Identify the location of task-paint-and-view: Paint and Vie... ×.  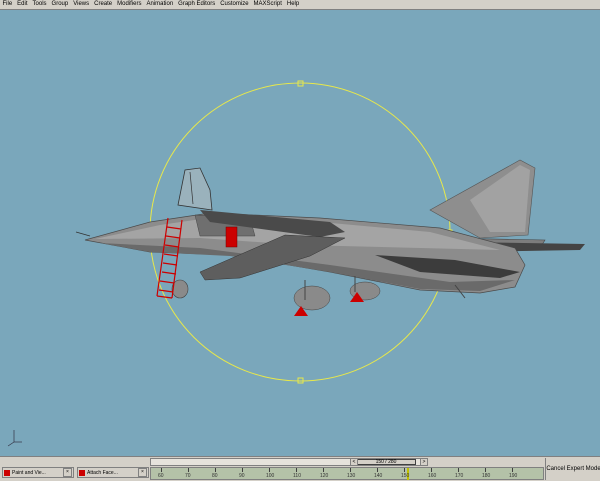
(38, 472).